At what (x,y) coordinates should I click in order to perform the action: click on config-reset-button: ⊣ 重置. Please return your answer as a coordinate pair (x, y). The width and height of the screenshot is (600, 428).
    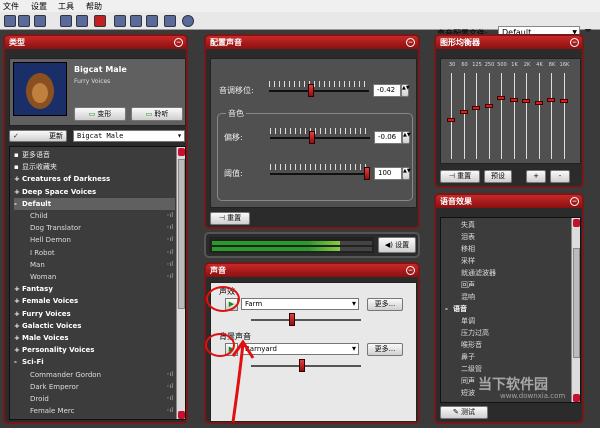
    Looking at the image, I should click on (230, 218).